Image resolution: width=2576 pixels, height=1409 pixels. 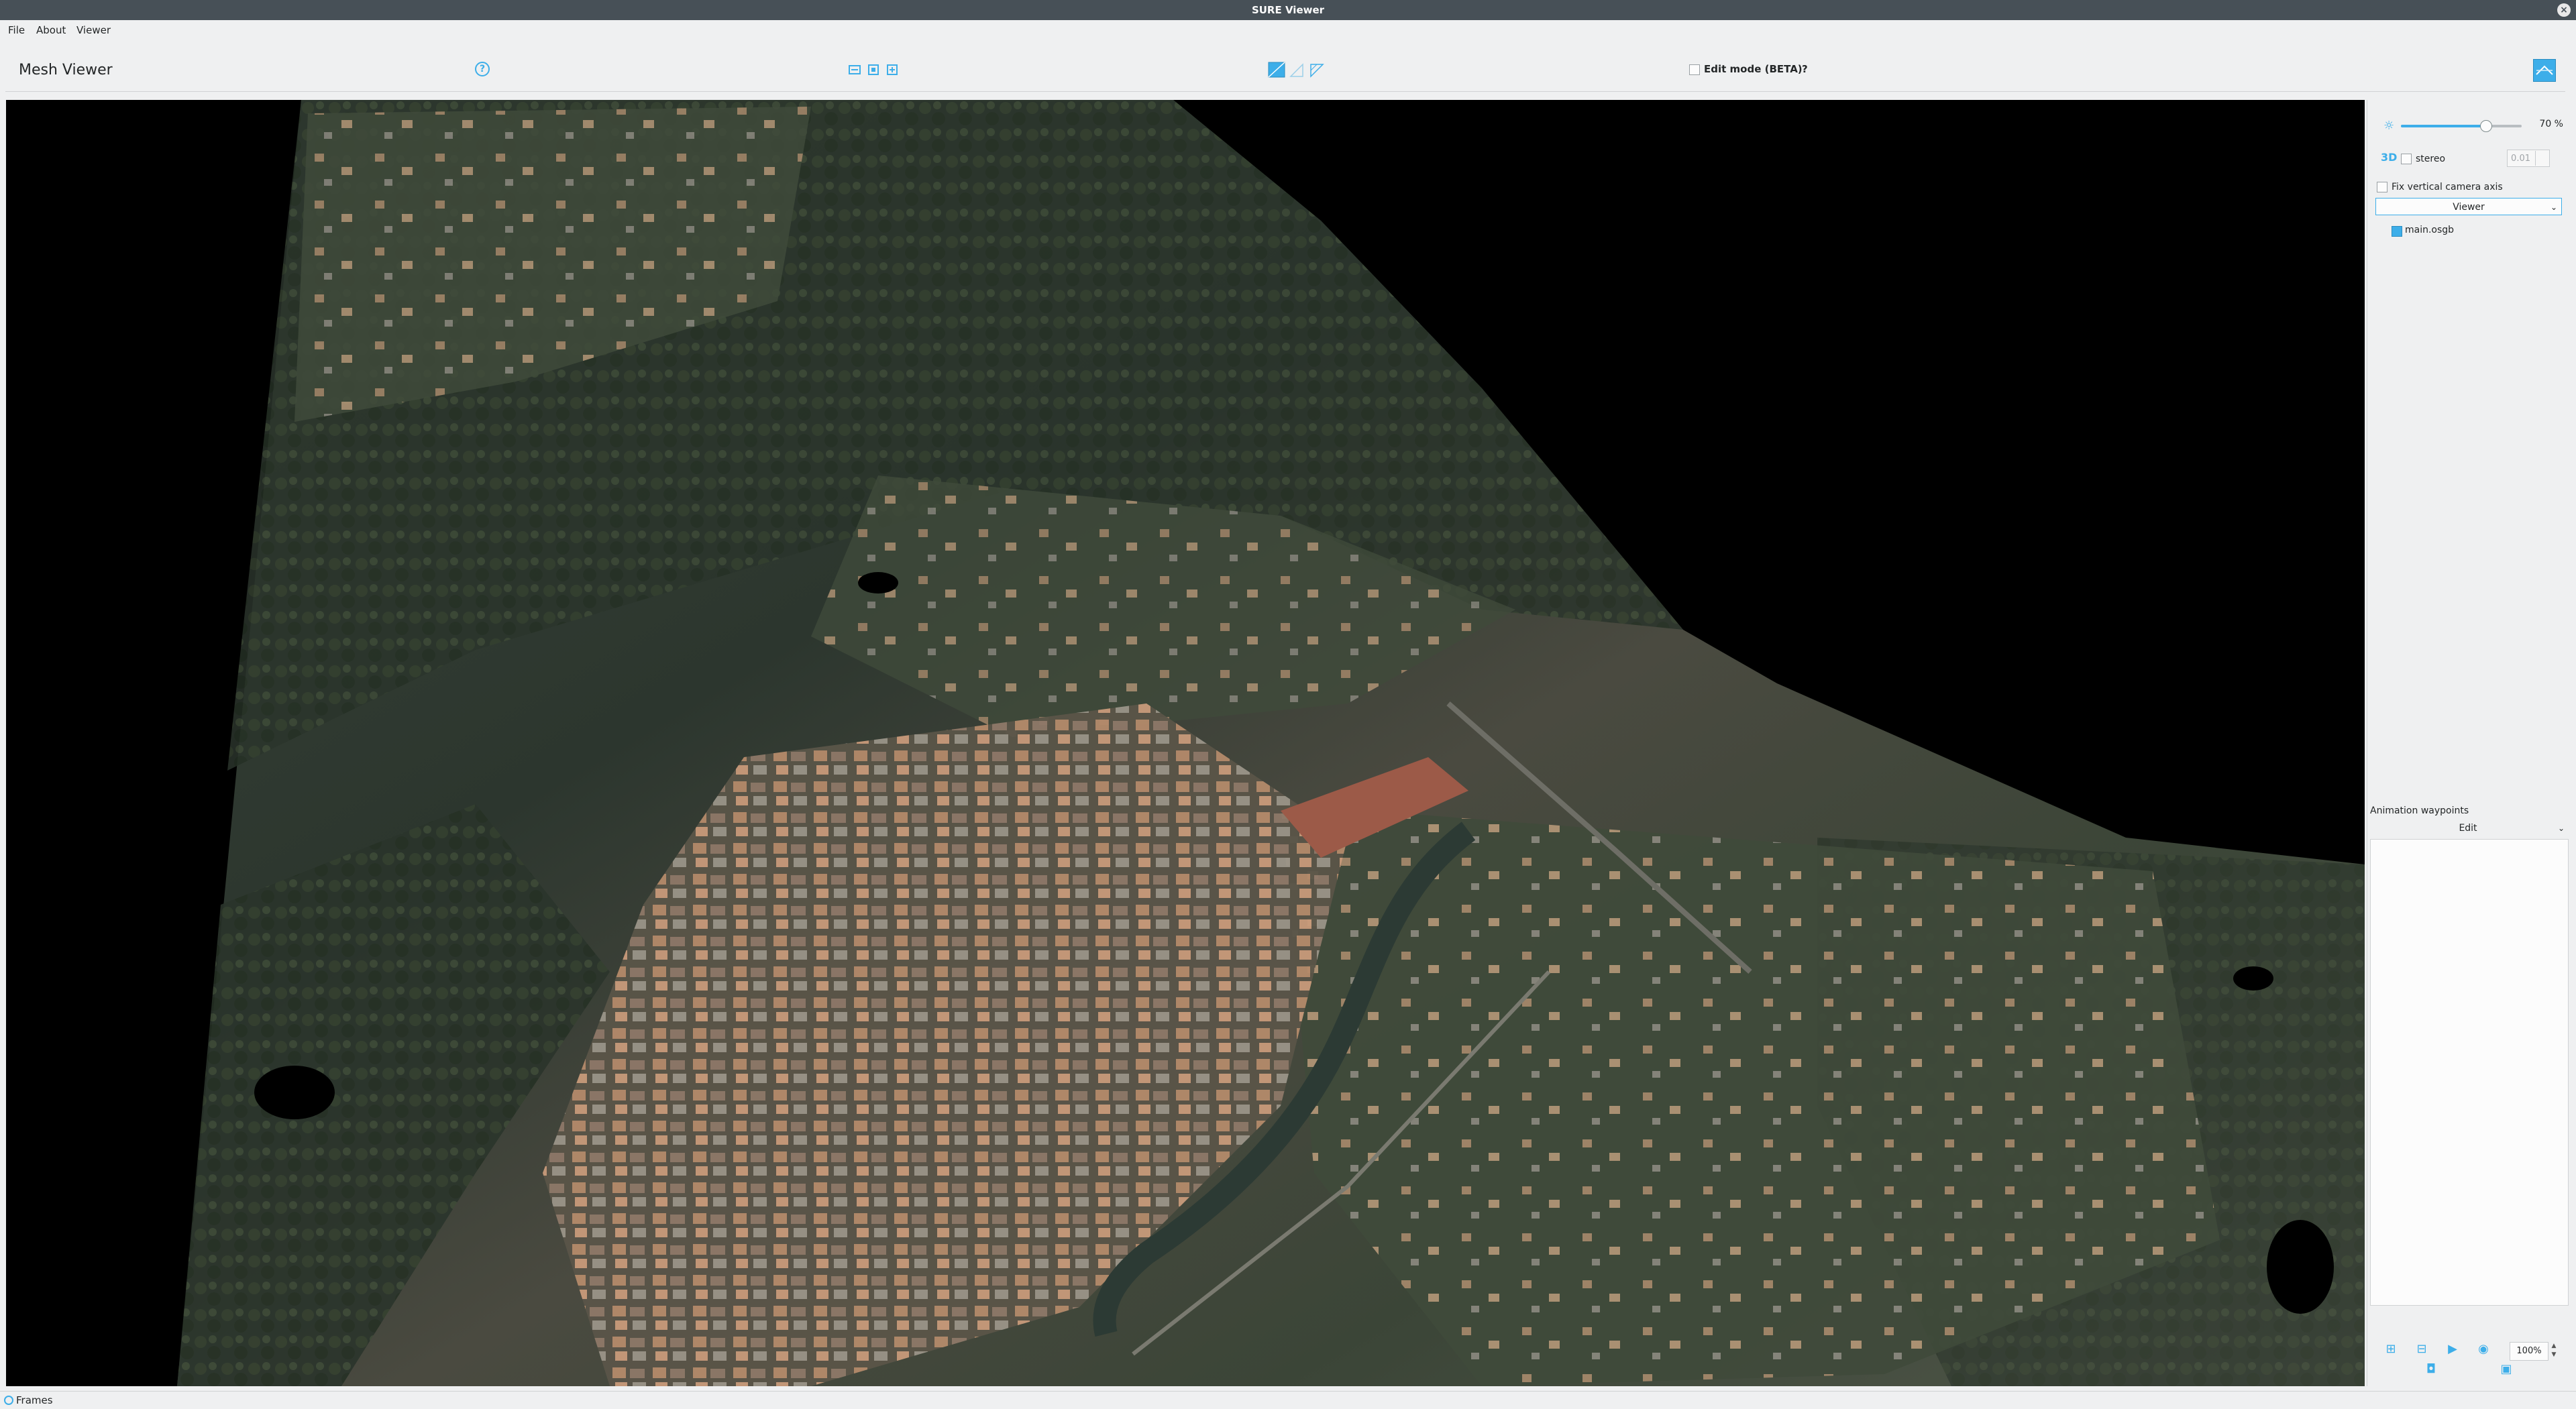 I want to click on edit-mode-help: ?, so click(x=1805, y=69).